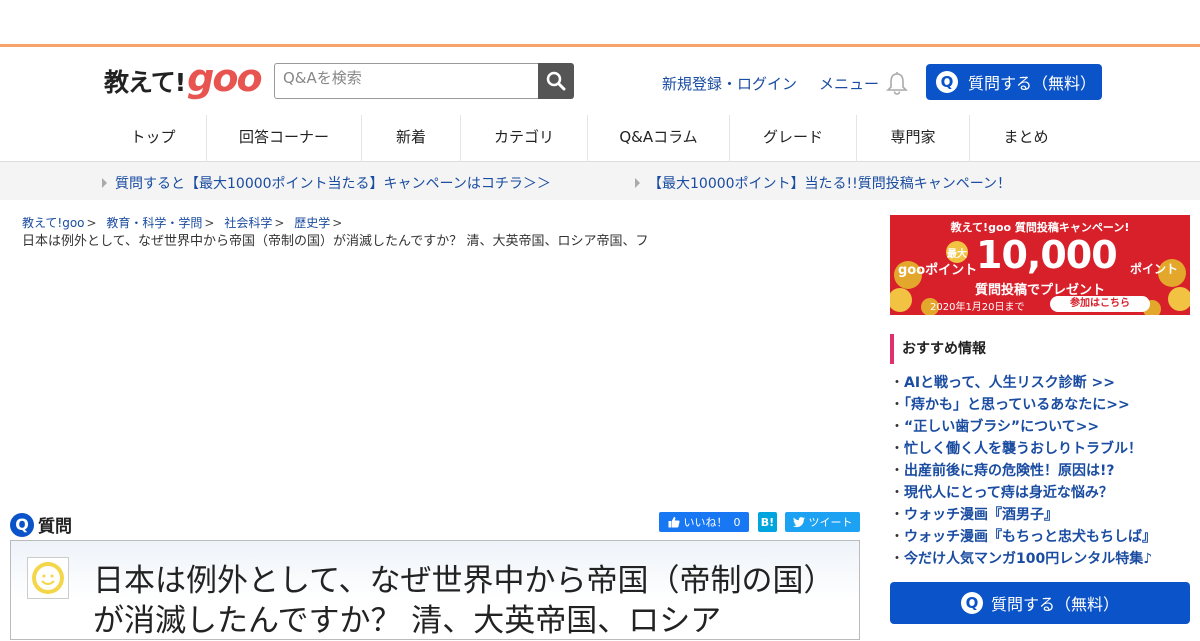  Describe the element at coordinates (792, 138) in the screenshot. I see `nav-item-grade: グレード` at that location.